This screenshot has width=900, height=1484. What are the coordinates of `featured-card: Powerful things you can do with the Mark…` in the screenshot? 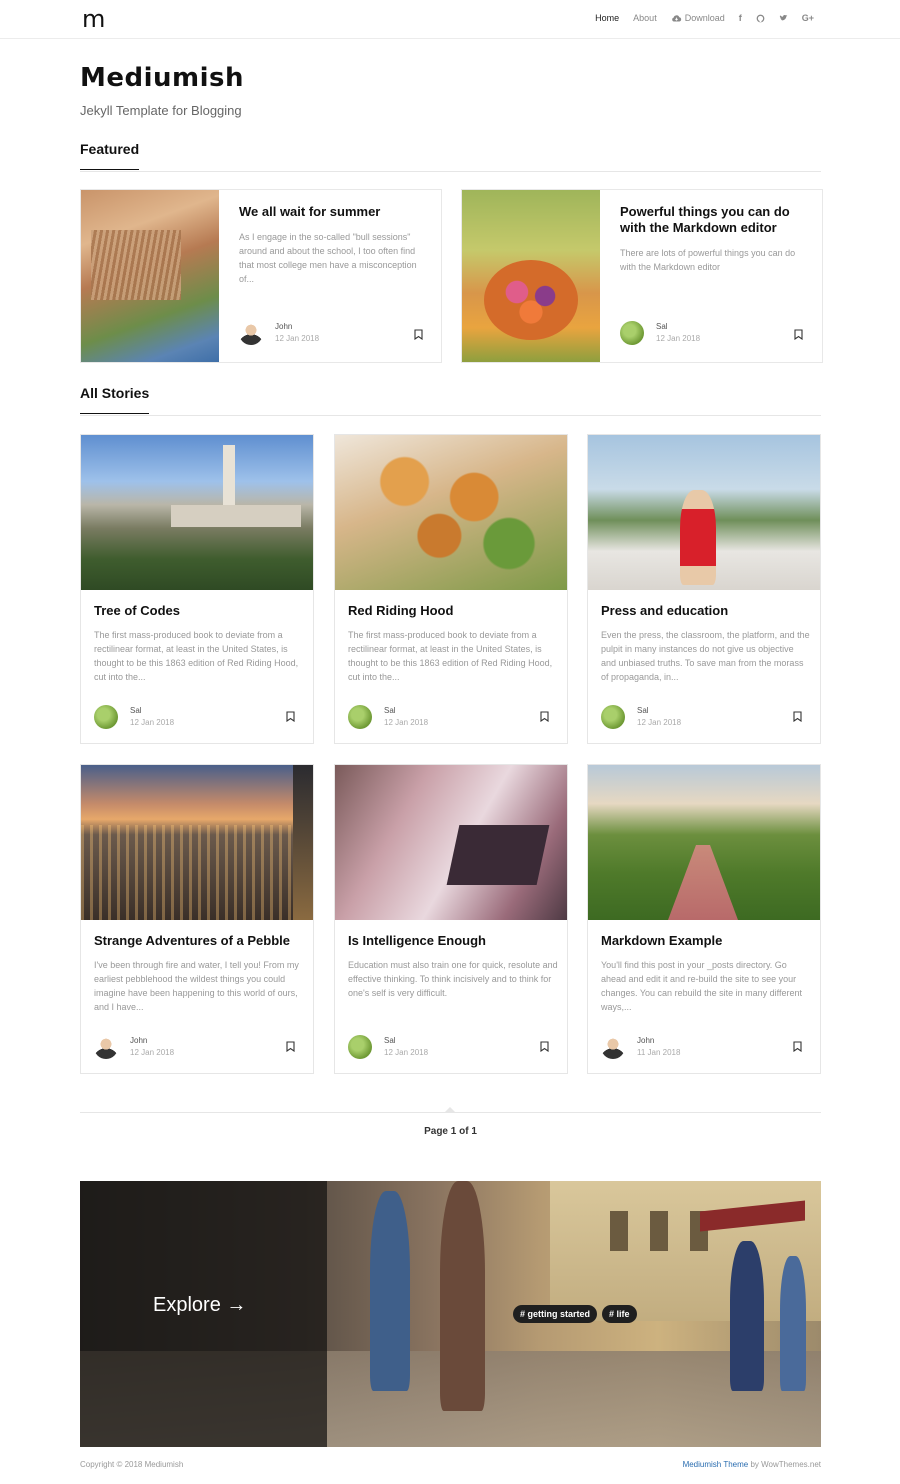 It's located at (642, 276).